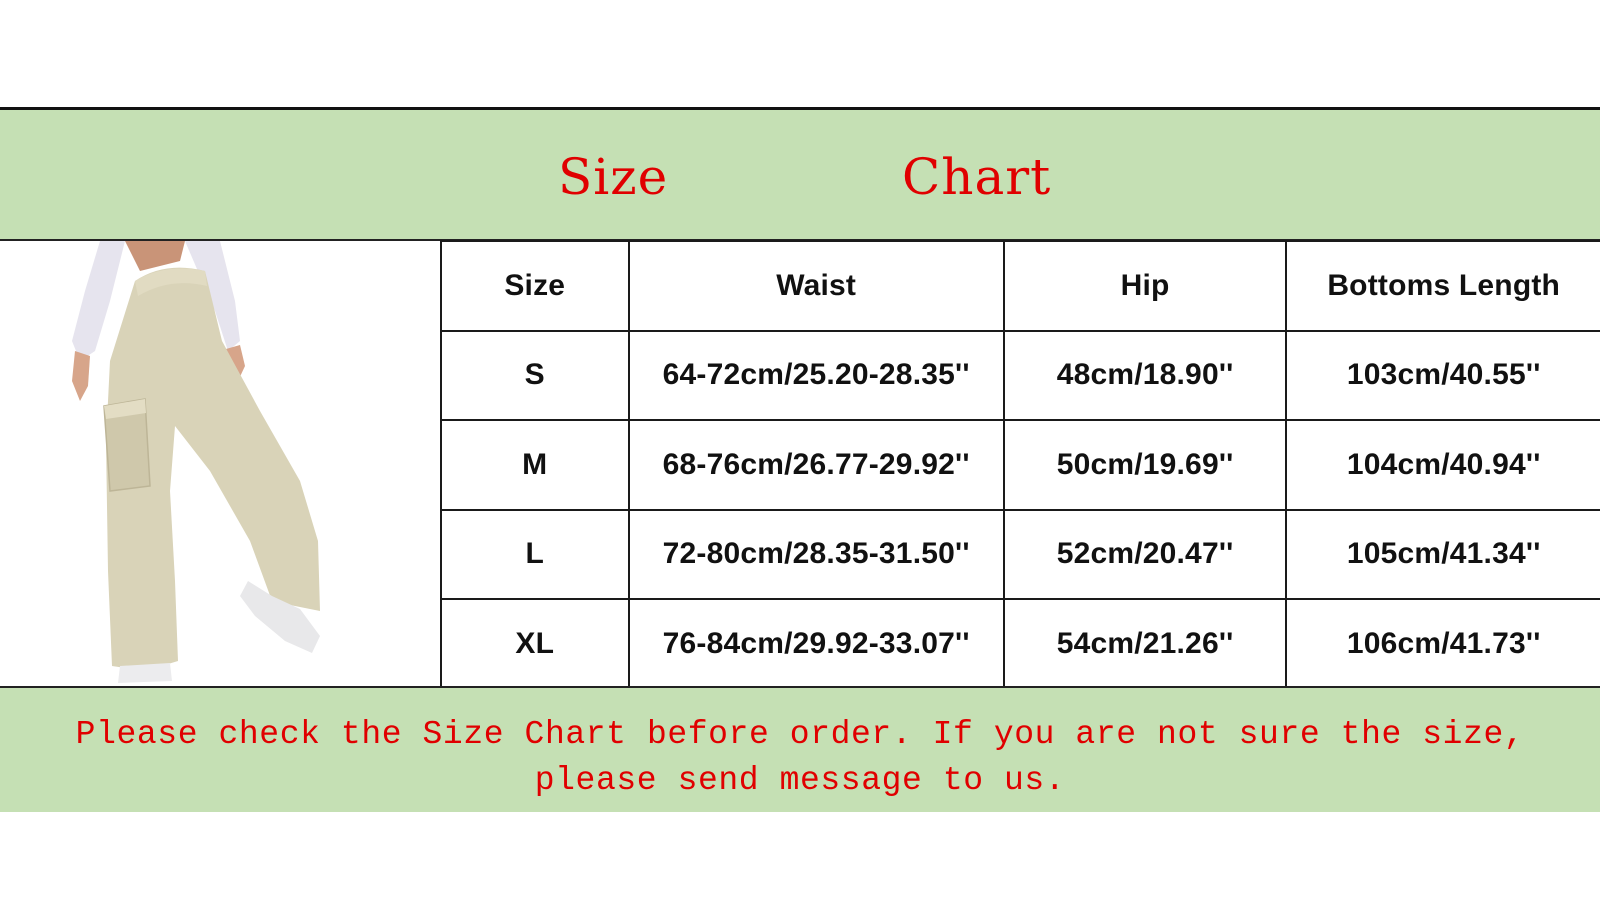 The height and width of the screenshot is (922, 1600). Describe the element at coordinates (816, 554) in the screenshot. I see `cell-waist: 72-80cm/28.35-31.50''` at that location.